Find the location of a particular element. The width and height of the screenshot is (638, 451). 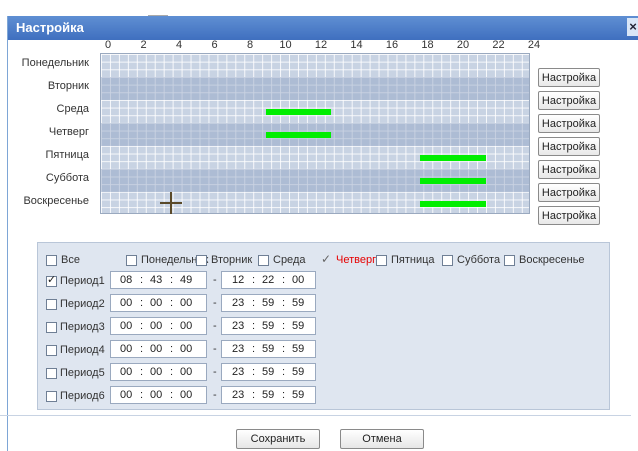

hour-label: 16 is located at coordinates (392, 45).